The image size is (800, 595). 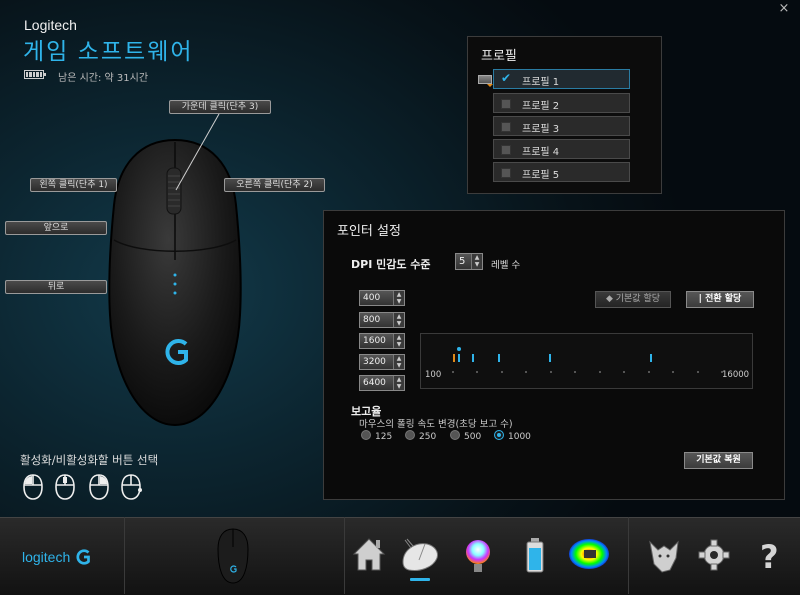 I want to click on profile-item-1: ✔ 프로필 1, so click(x=561, y=79).